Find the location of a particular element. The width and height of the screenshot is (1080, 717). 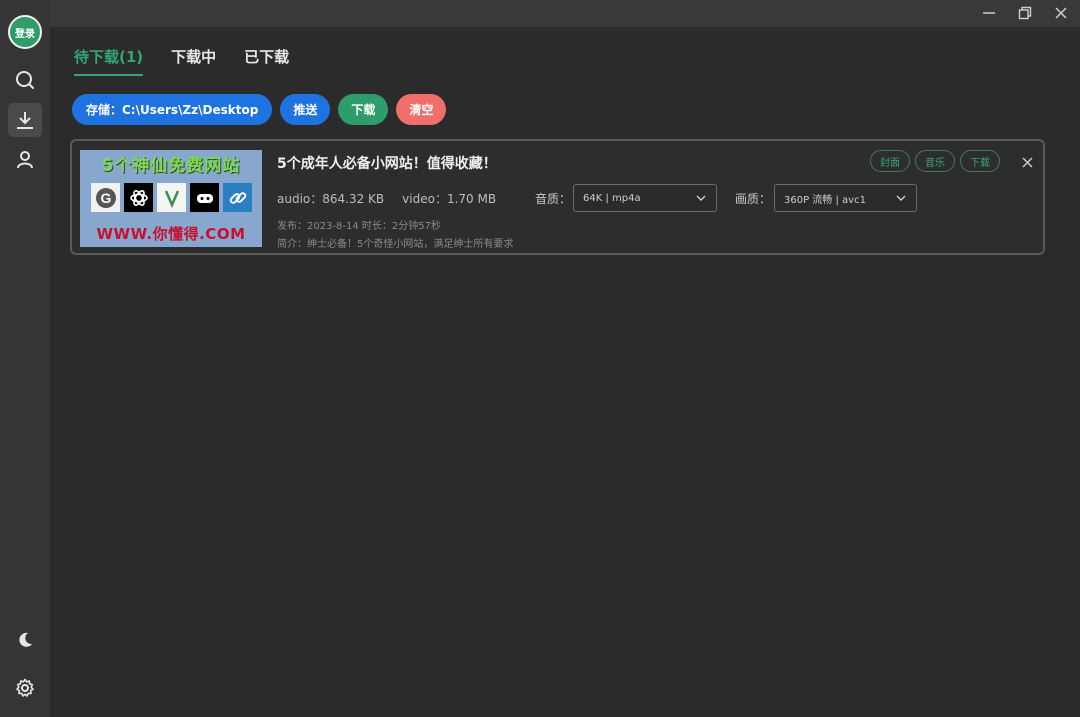

minimize-button is located at coordinates (989, 13).